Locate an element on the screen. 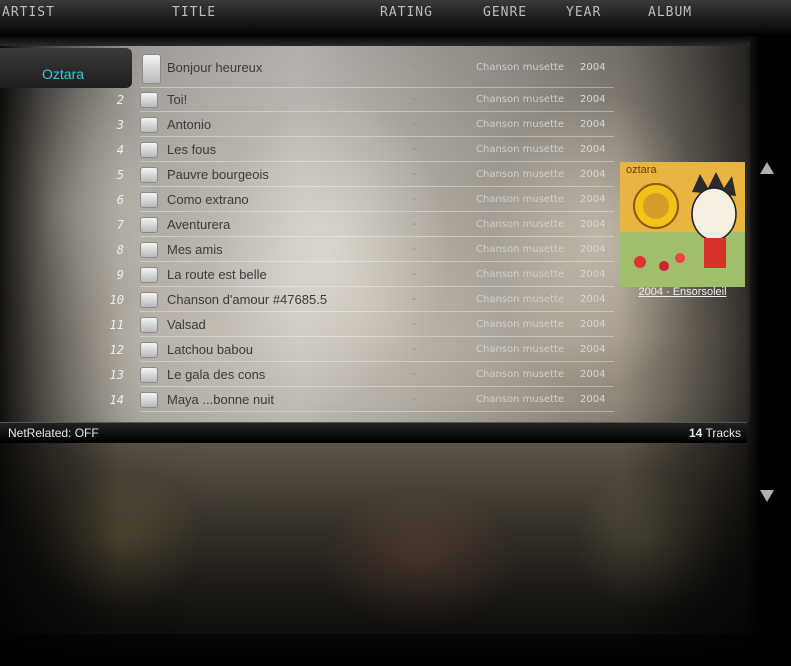 The width and height of the screenshot is (791, 666). track-number: 2 is located at coordinates (120, 100).